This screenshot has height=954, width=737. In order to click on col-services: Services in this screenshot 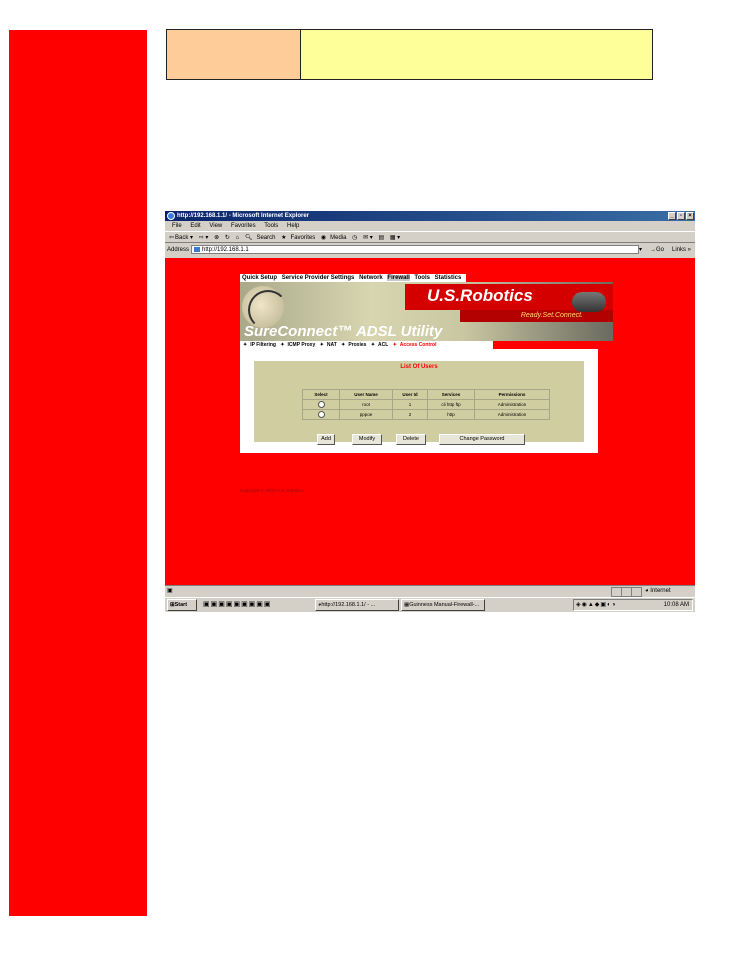, I will do `click(451, 394)`.